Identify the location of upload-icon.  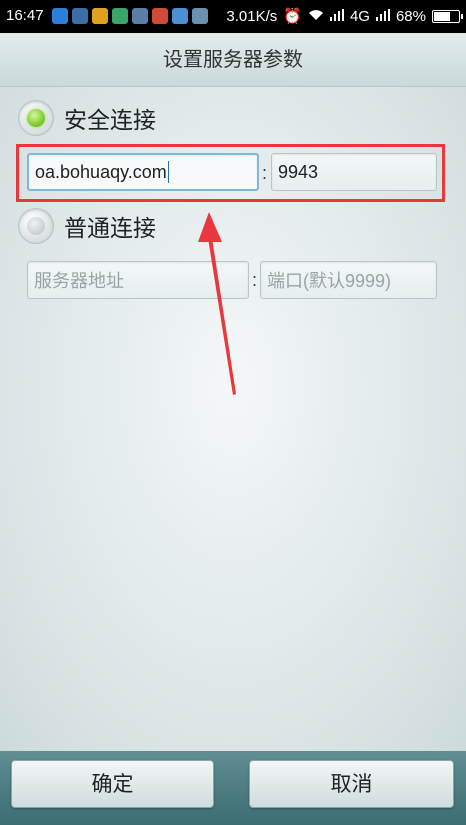
(180, 16).